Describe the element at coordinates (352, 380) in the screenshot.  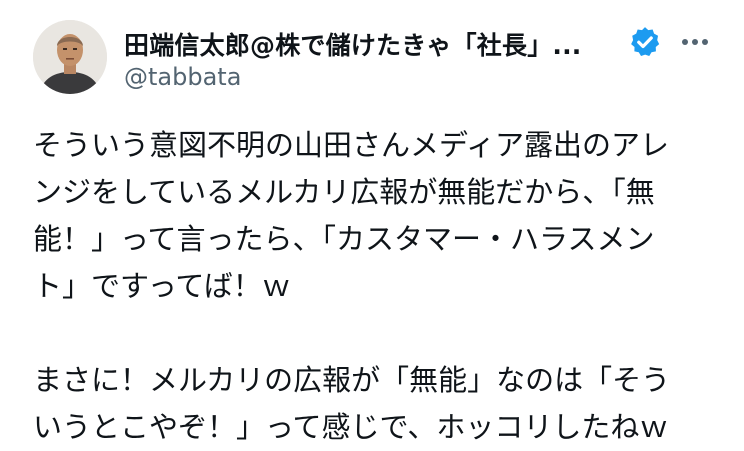
I see `tweet-line: まさに！メルカリの広報が「無能」なのは「そう` at that location.